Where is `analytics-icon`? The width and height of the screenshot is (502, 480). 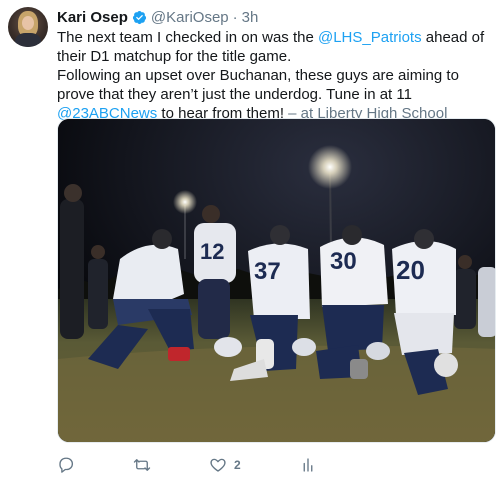
analytics-icon is located at coordinates (308, 465).